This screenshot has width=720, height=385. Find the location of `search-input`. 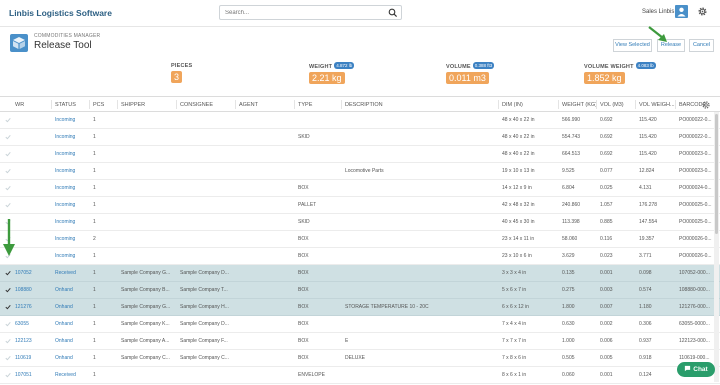

search-input is located at coordinates (300, 12).